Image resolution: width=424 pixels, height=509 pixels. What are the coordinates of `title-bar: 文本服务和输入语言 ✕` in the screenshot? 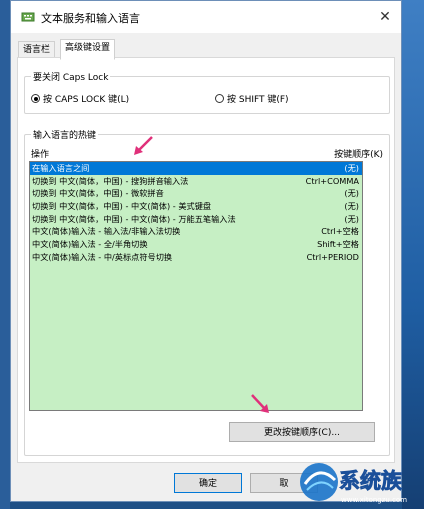 It's located at (206, 17).